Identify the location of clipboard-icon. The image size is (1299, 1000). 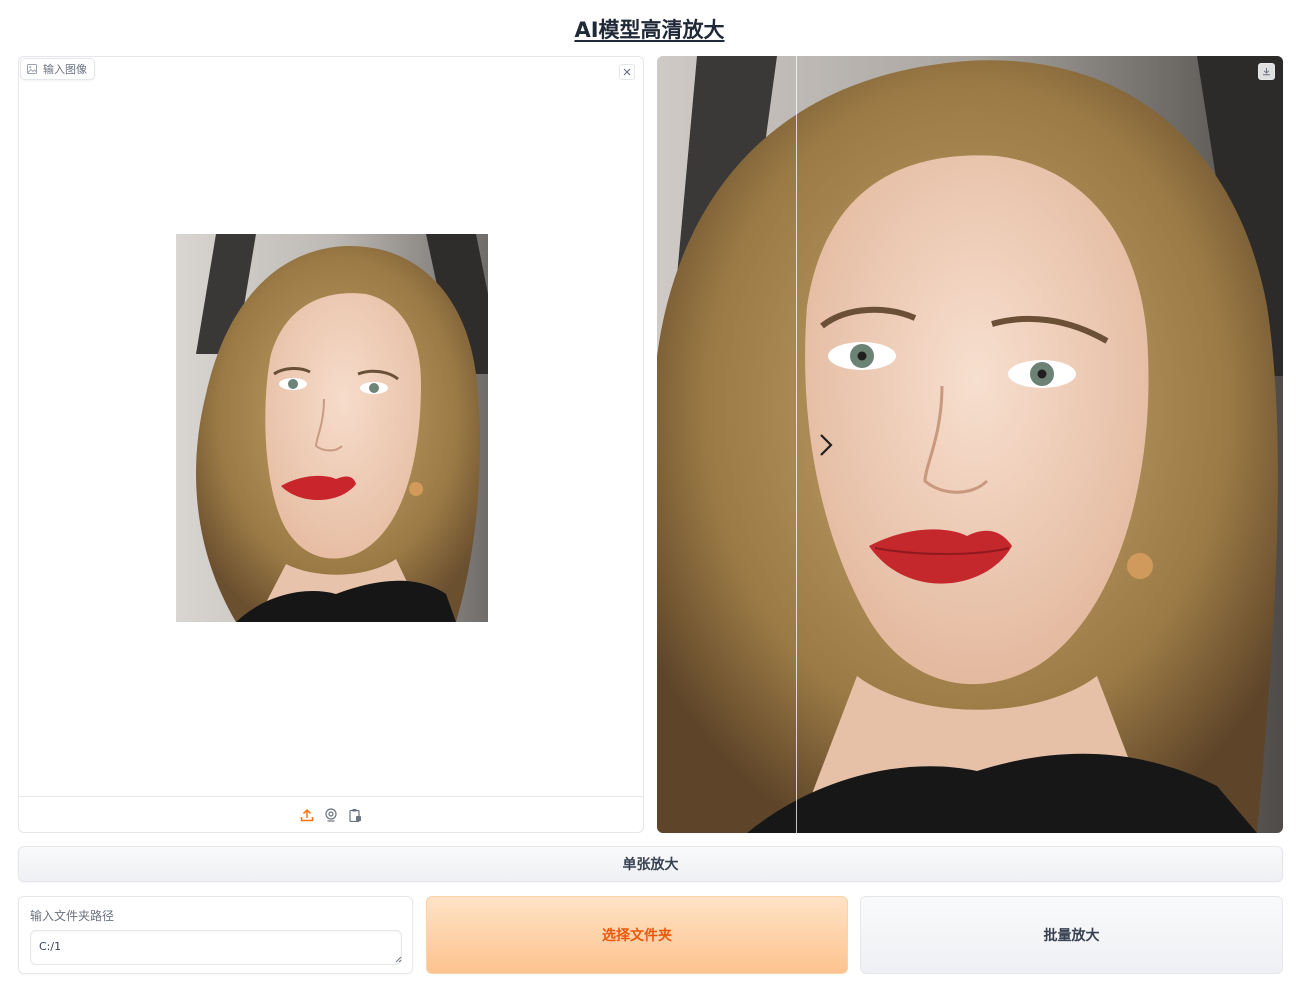
(355, 815).